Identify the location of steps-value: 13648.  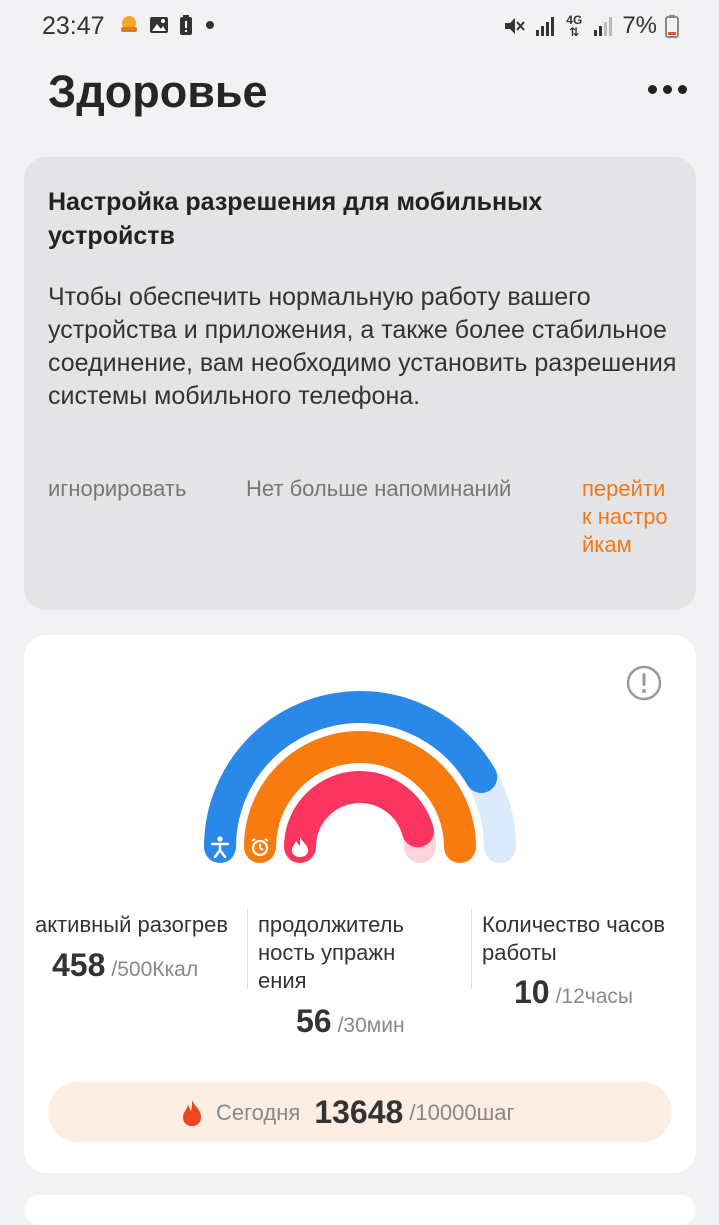
(359, 1112).